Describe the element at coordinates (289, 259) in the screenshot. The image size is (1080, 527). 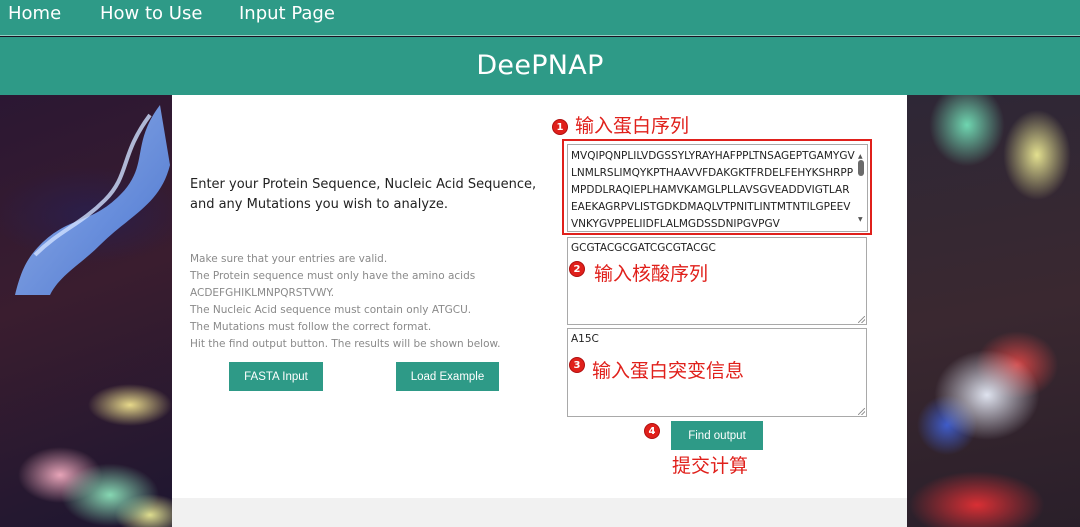
I see `rule-line: Make sure that your entries are valid.` at that location.